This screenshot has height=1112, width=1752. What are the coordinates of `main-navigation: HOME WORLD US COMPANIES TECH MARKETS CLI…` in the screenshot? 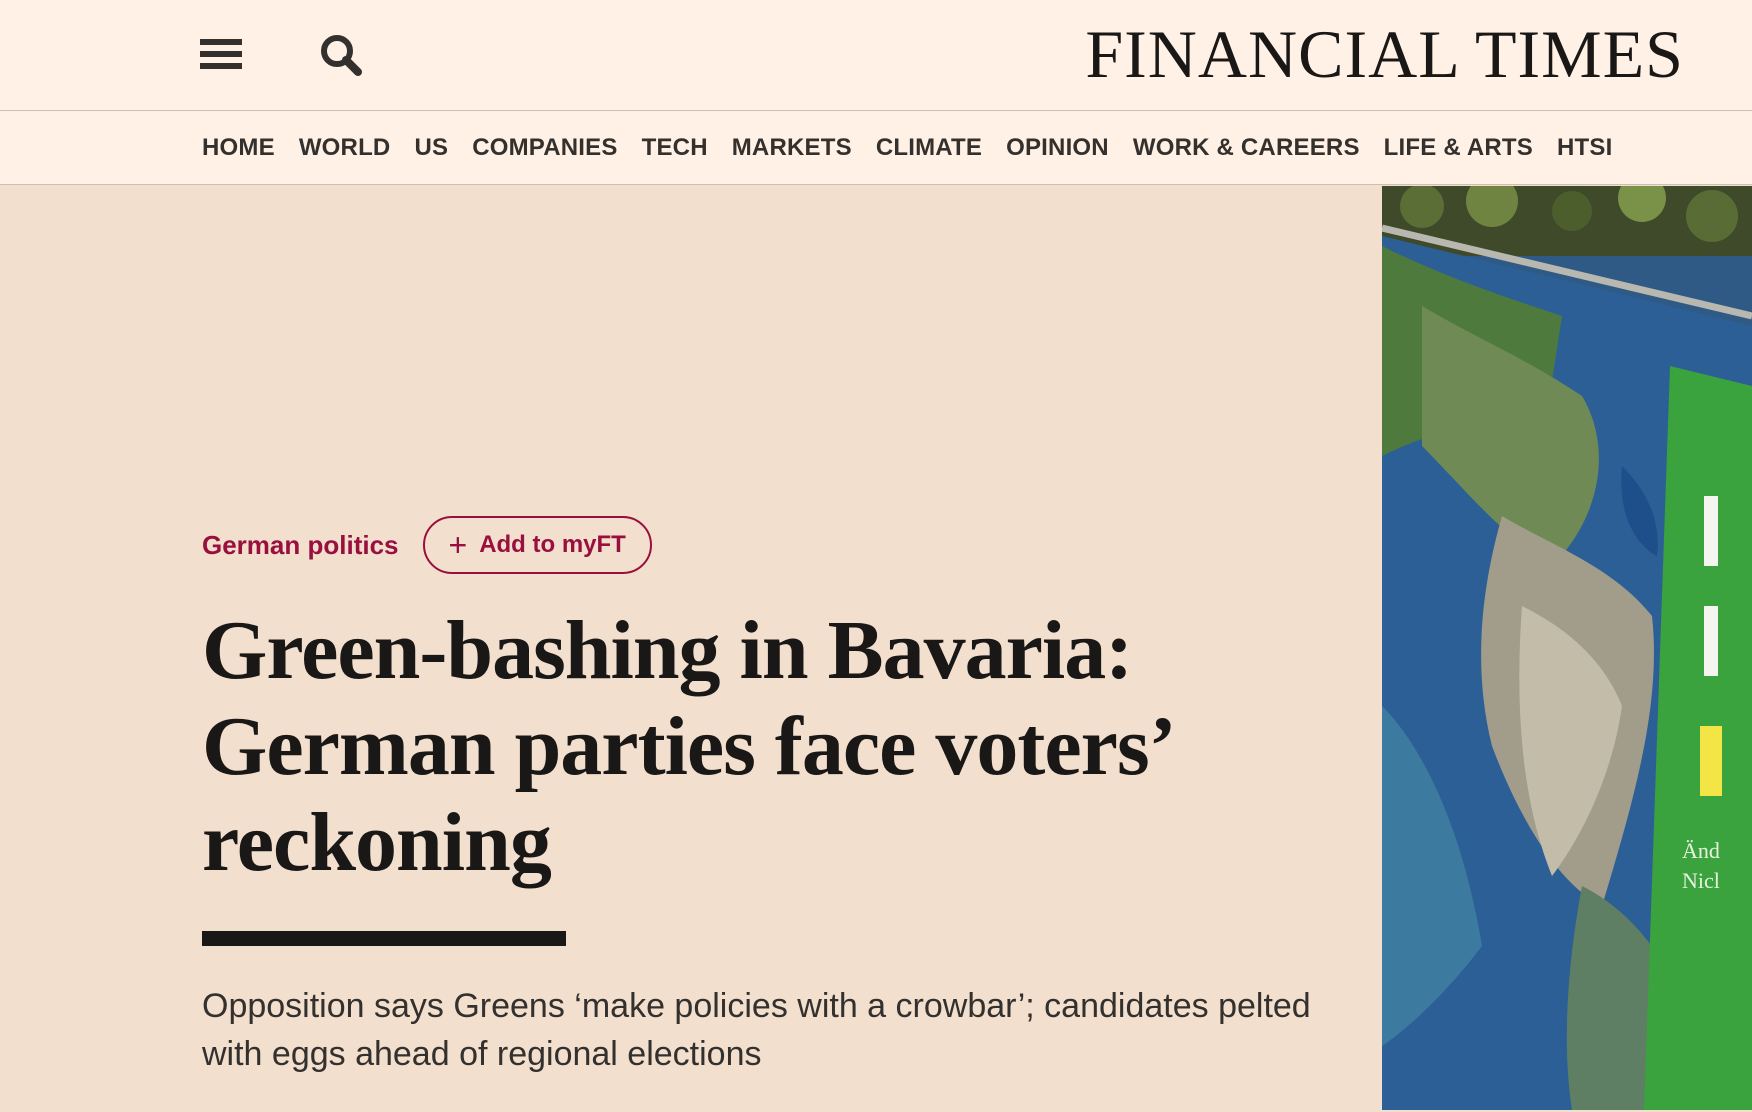 It's located at (876, 148).